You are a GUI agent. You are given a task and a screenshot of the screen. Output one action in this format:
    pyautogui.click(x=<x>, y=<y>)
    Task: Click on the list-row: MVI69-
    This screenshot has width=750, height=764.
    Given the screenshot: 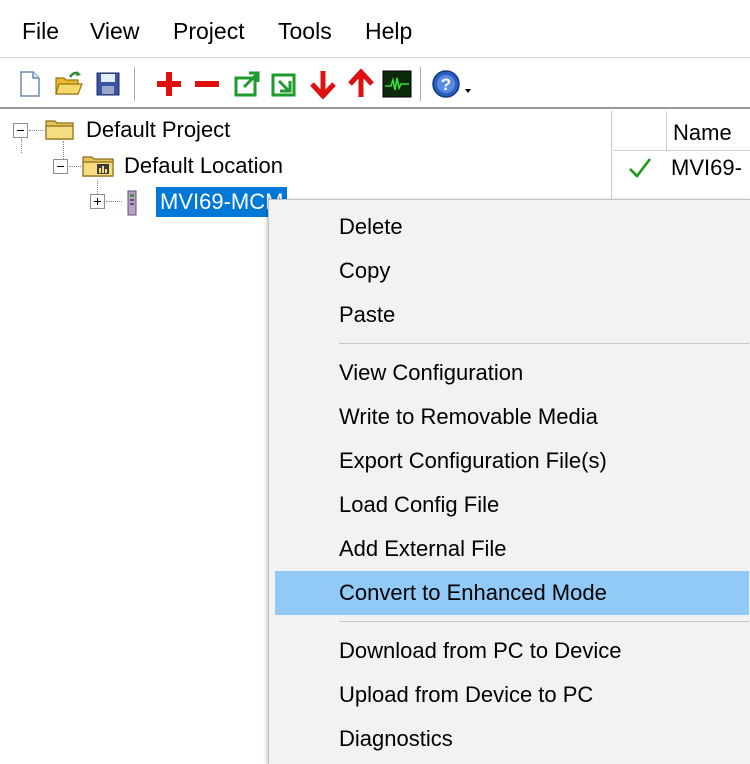 What is the action you would take?
    pyautogui.click(x=681, y=168)
    